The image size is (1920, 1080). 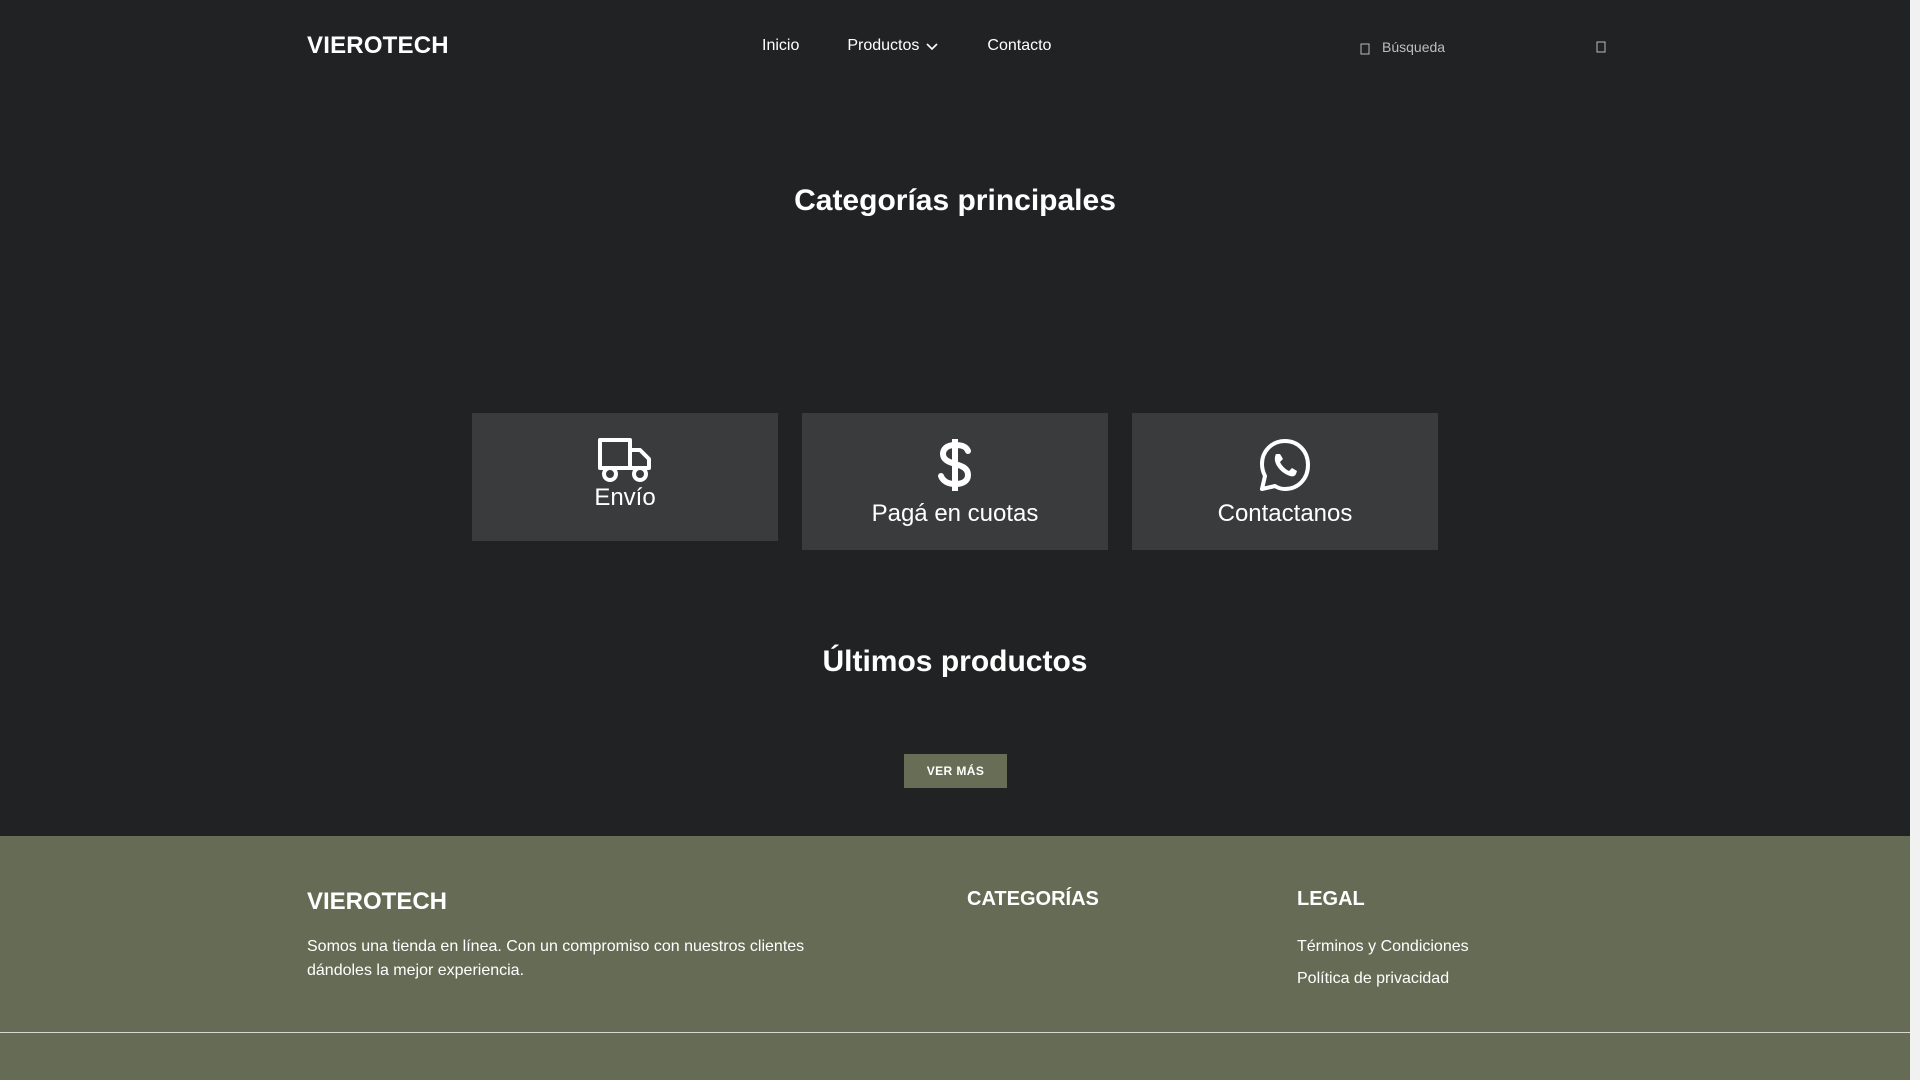 I want to click on dollar-icon, so click(x=955, y=465).